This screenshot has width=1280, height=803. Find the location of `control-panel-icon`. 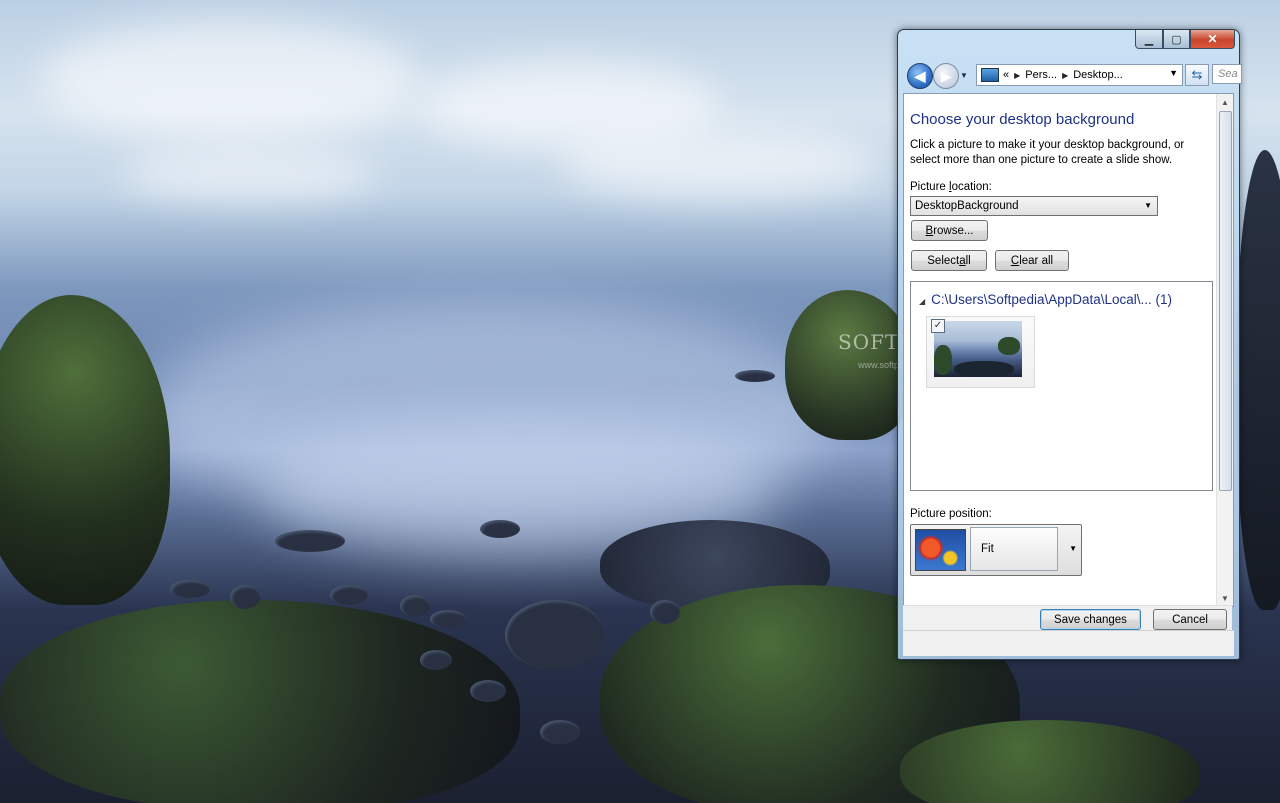

control-panel-icon is located at coordinates (990, 75).